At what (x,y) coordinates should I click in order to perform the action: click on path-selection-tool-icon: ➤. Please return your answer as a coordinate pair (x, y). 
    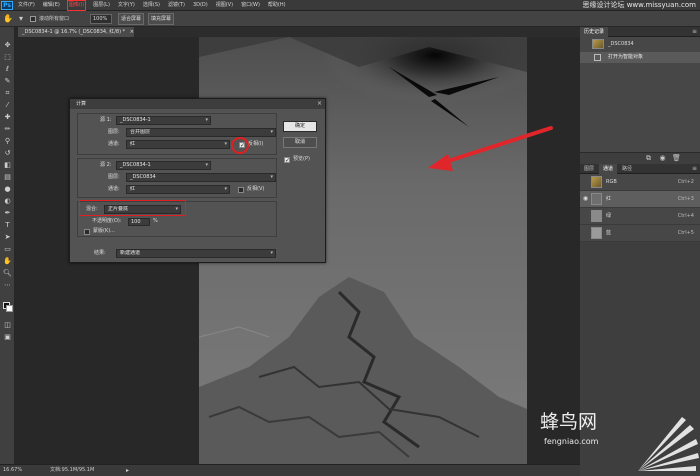
    Looking at the image, I should click on (7, 237).